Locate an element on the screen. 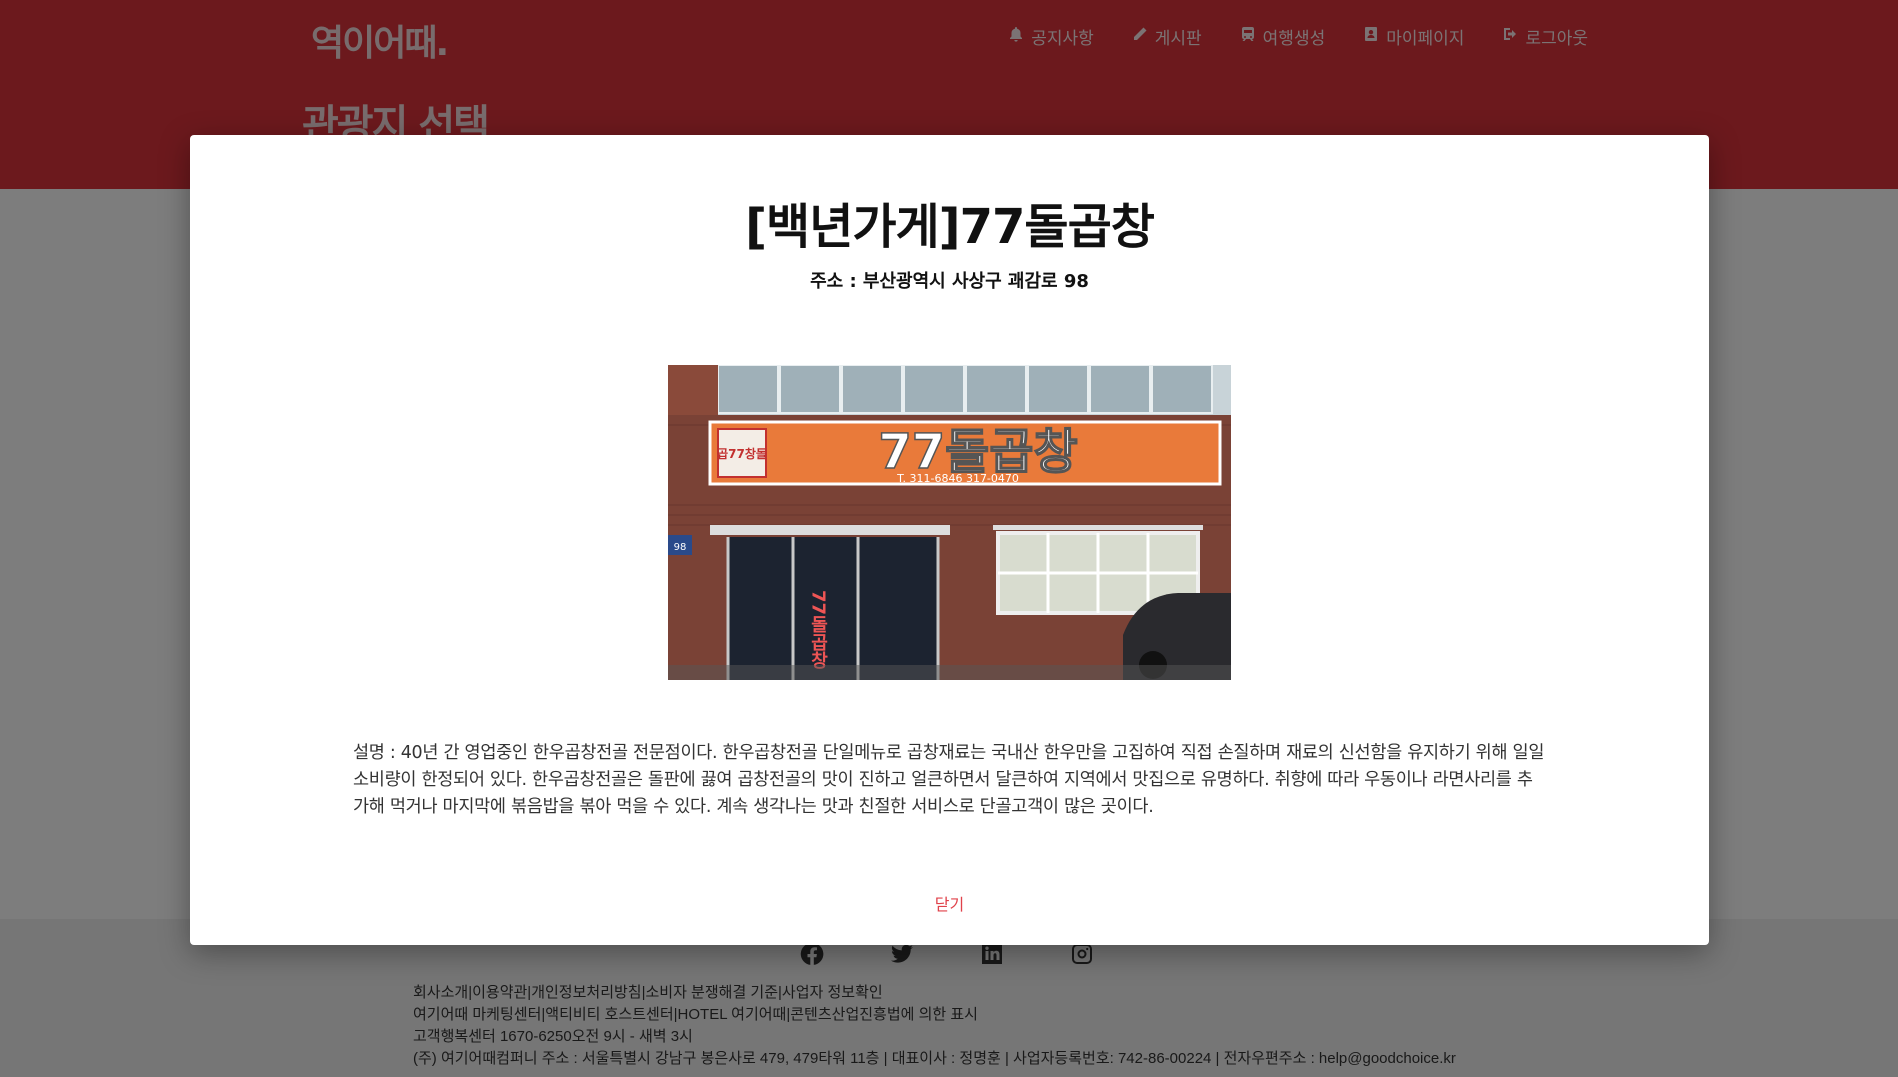  sign-phone-text: T. 311-6846 317-0470 is located at coordinates (957, 478).